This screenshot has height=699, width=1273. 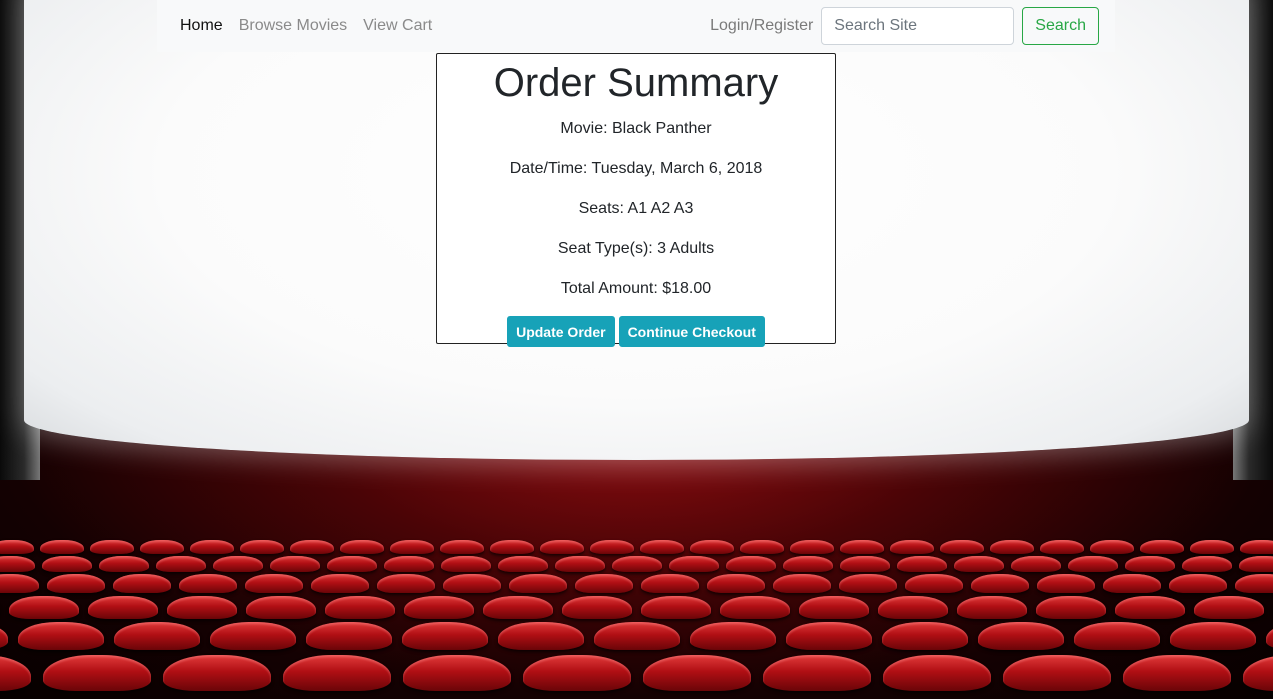 What do you see at coordinates (636, 128) in the screenshot?
I see `order-movie: Movie: Black Panther` at bounding box center [636, 128].